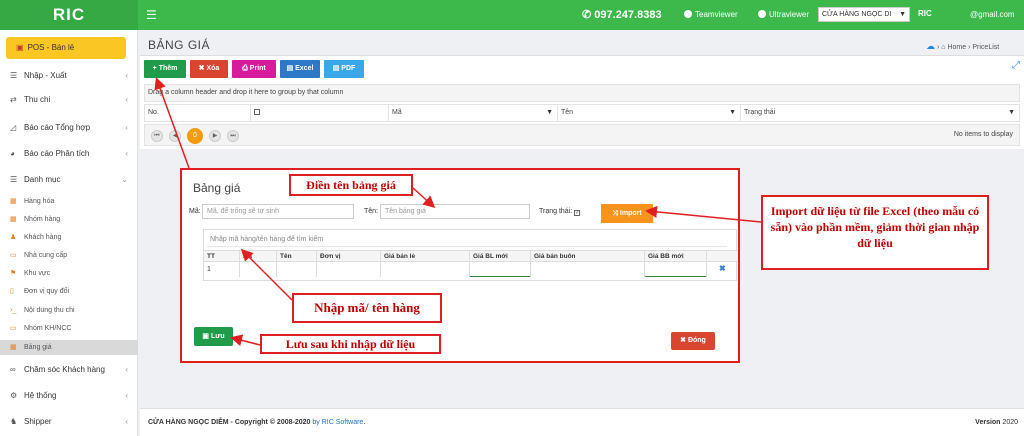  What do you see at coordinates (157, 136) in the screenshot?
I see `first-page-button: ⏮` at bounding box center [157, 136].